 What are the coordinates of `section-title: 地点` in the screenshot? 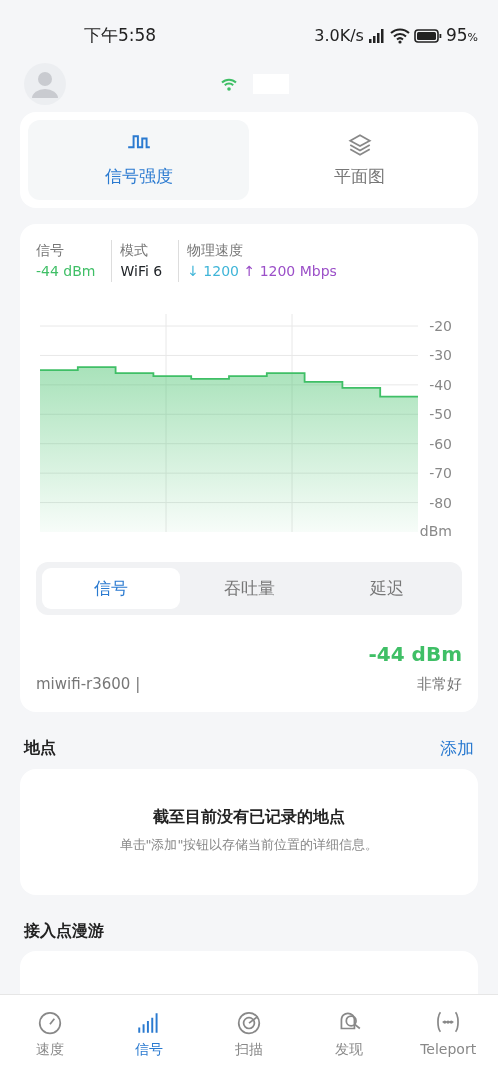 It's located at (40, 748).